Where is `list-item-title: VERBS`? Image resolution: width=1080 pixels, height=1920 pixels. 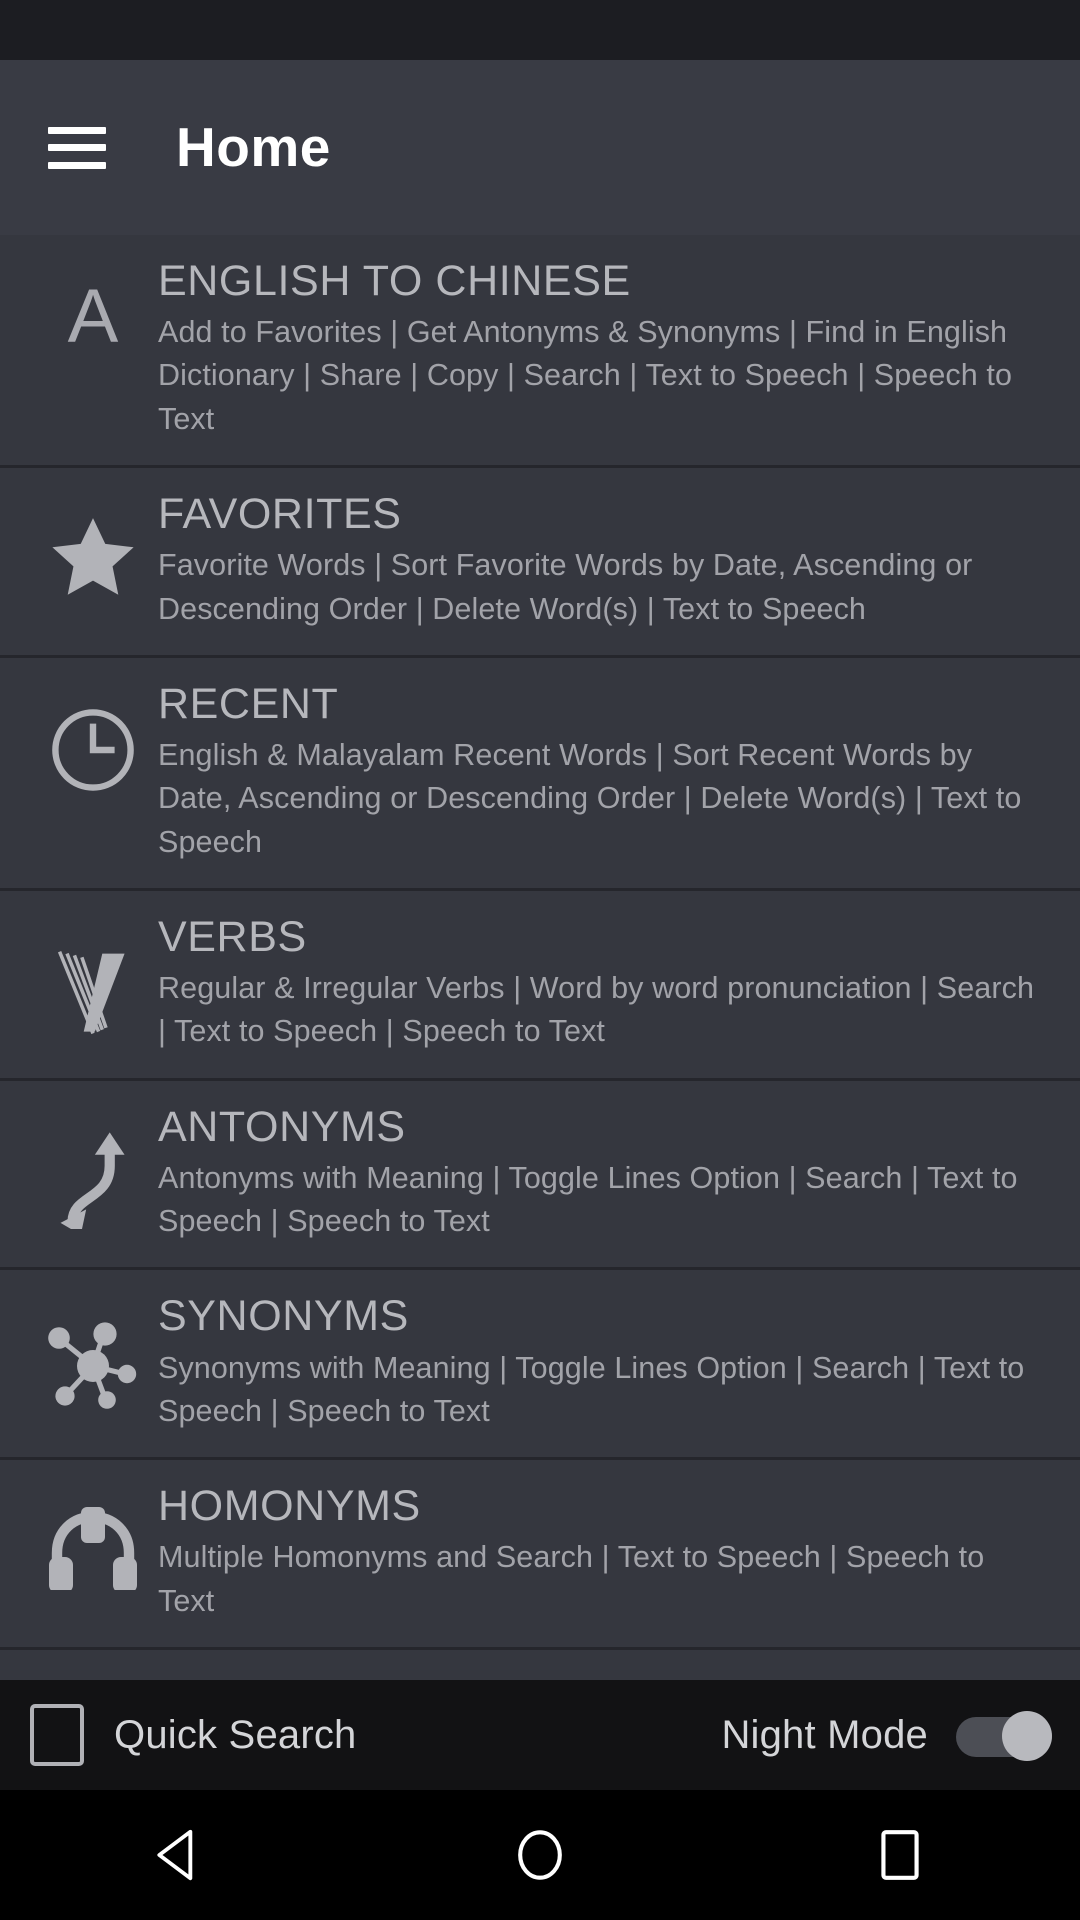
list-item-title: VERBS is located at coordinates (232, 936).